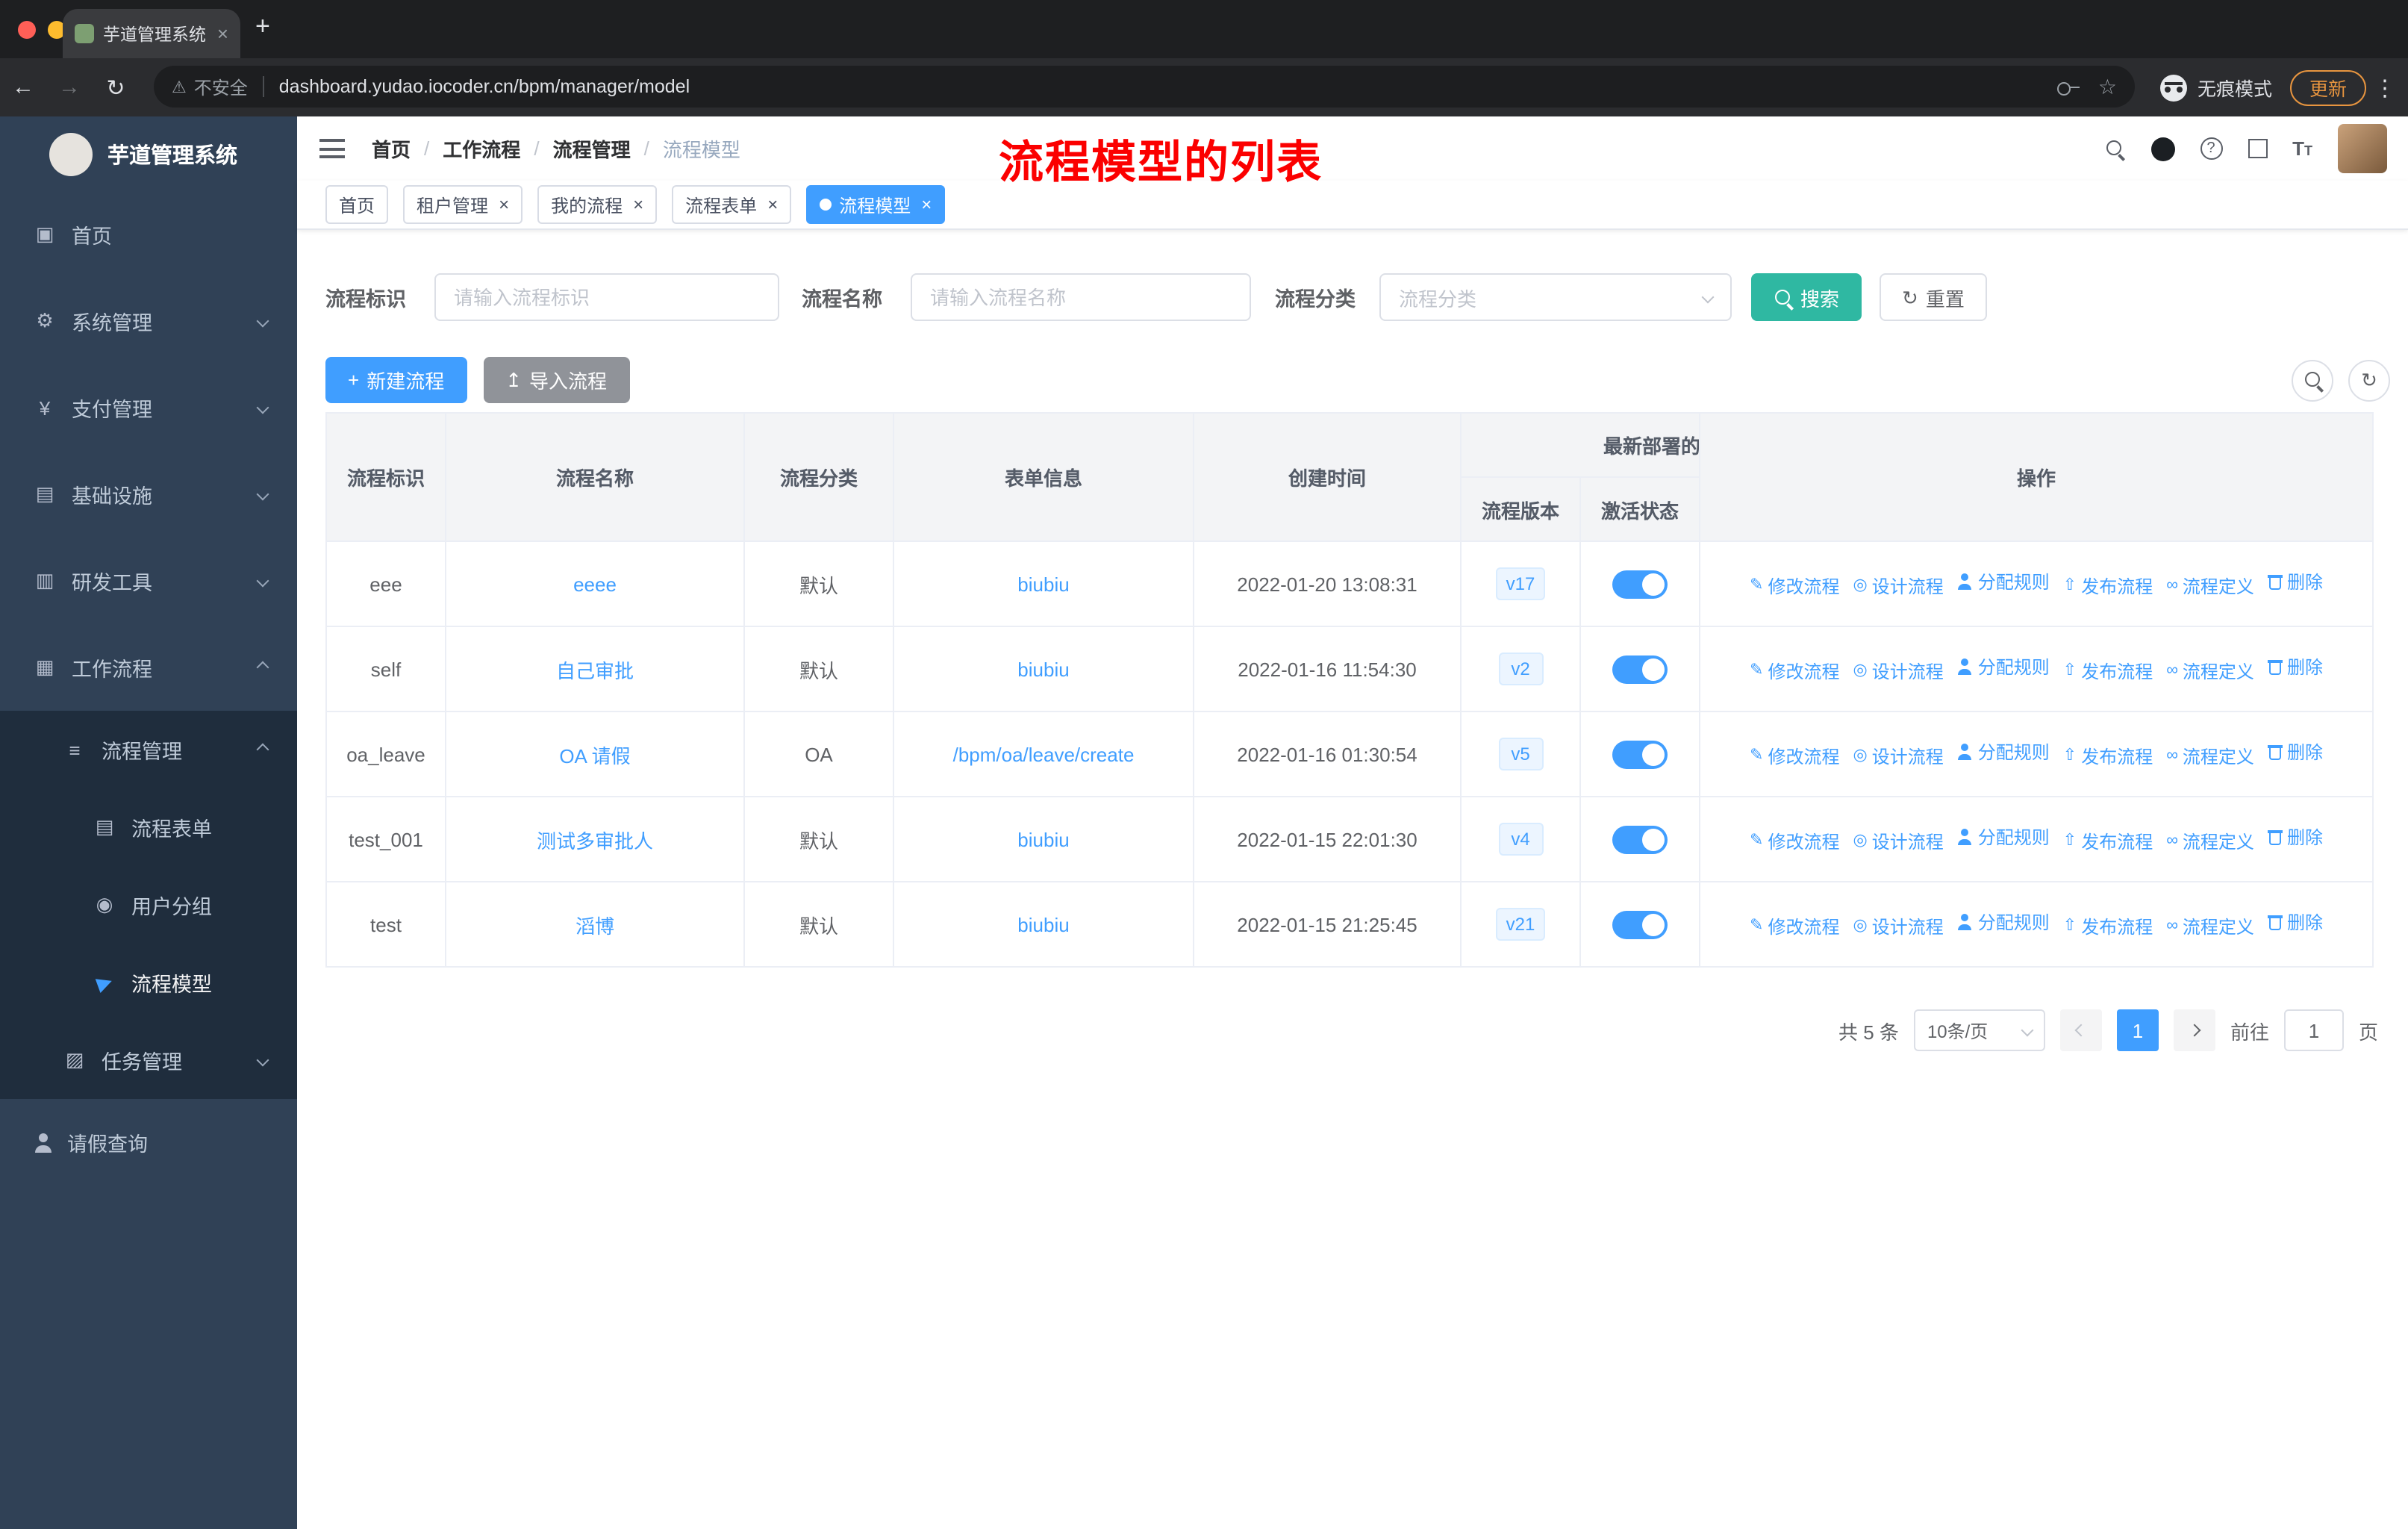 This screenshot has height=1529, width=2408. Describe the element at coordinates (876, 205) in the screenshot. I see `tag-4: 流程模型 ×` at that location.